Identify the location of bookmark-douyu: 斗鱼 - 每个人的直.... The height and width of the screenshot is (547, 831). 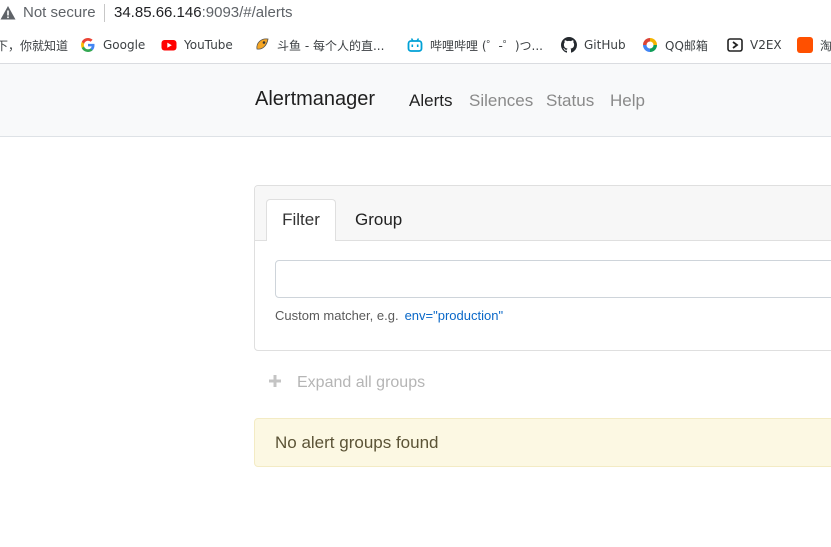
(319, 45).